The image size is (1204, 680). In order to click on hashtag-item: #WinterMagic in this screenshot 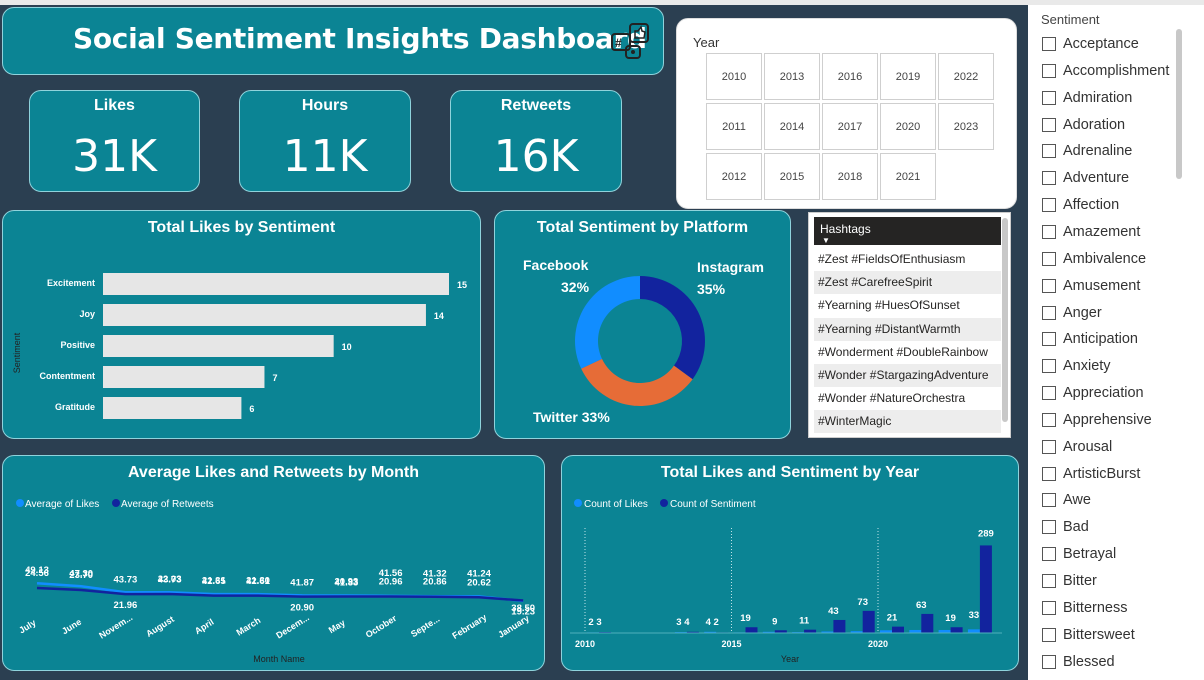, I will do `click(907, 422)`.